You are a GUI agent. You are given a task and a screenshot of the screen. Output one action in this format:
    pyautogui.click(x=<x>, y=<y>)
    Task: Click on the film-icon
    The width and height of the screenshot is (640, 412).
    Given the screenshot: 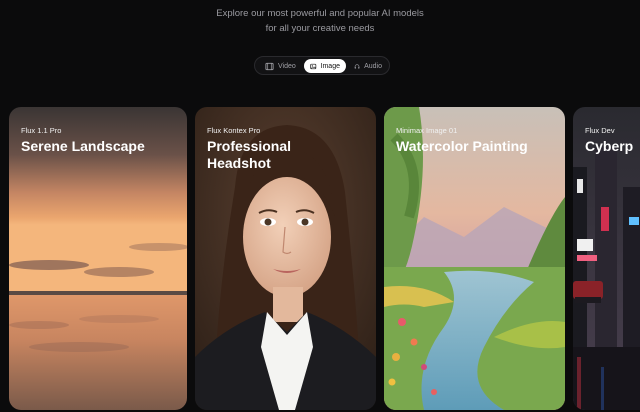 What is the action you would take?
    pyautogui.click(x=269, y=66)
    